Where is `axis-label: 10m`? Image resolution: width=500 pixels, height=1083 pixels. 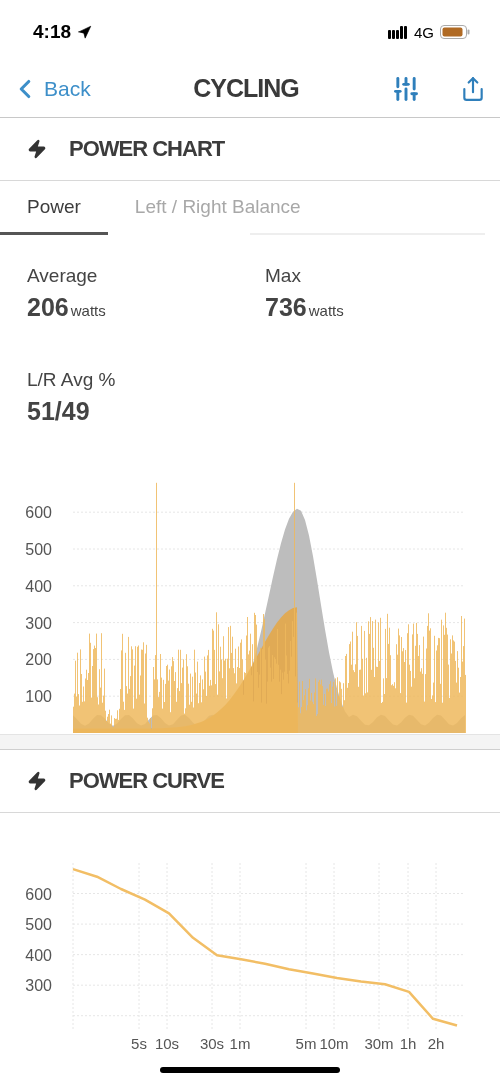 axis-label: 10m is located at coordinates (334, 1043).